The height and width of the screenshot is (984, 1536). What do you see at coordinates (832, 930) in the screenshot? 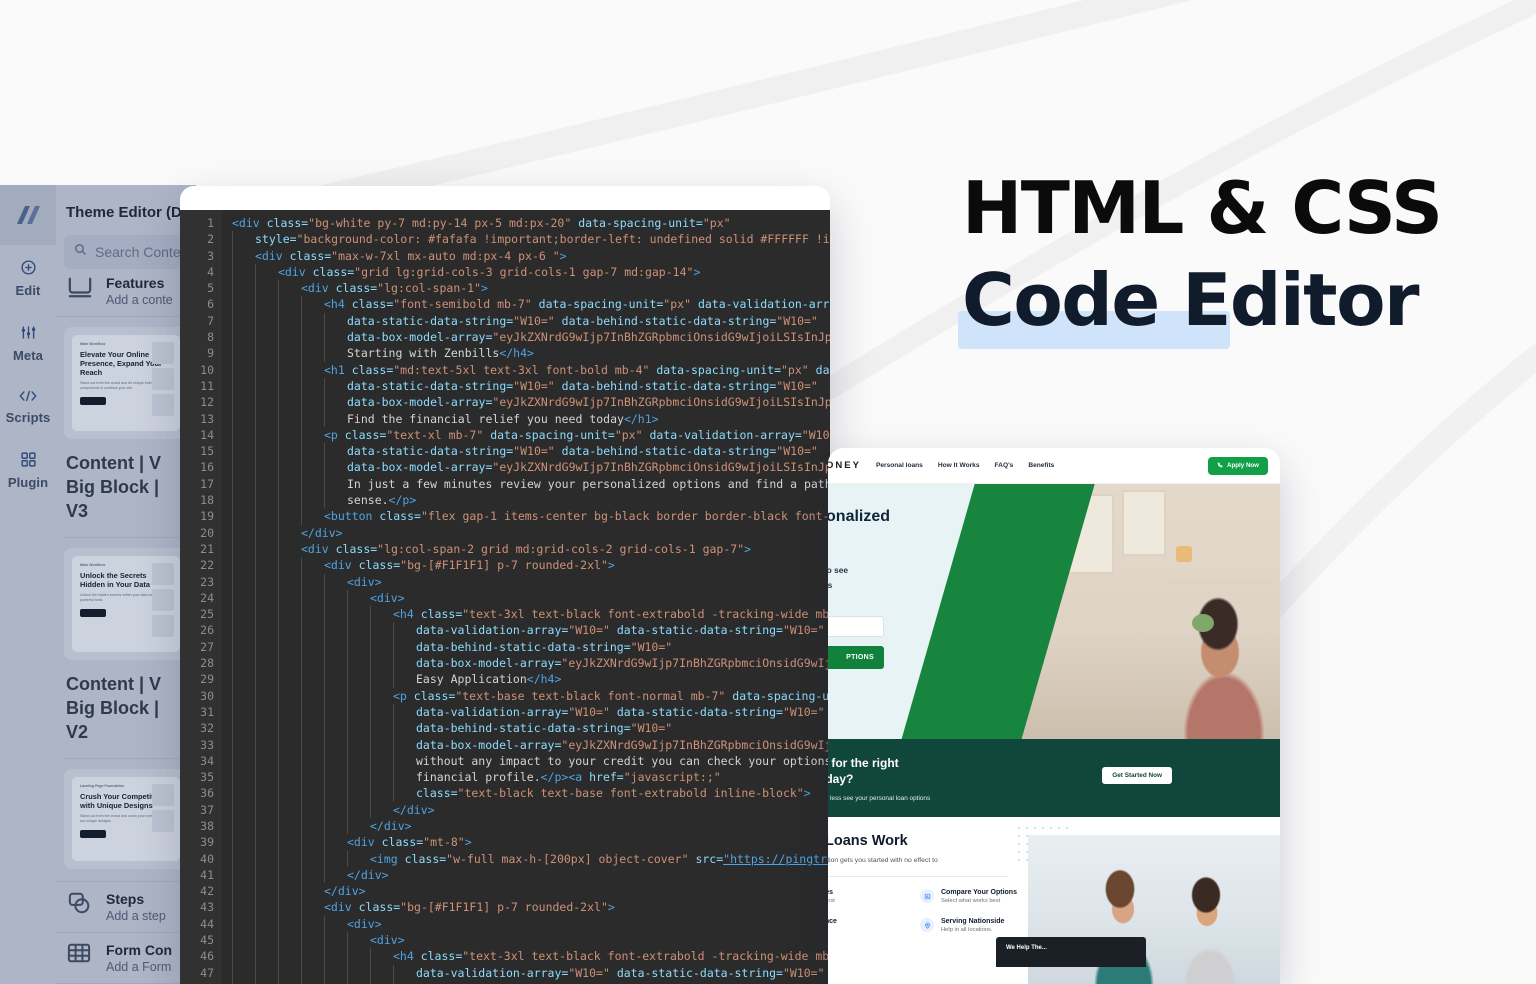
I see `feature-subtitle: e` at bounding box center [832, 930].